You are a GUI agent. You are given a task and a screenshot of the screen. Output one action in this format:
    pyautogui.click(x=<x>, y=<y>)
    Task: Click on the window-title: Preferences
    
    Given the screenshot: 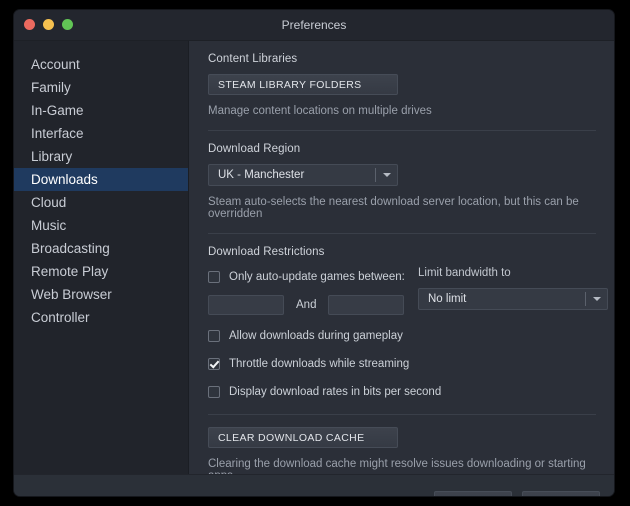 What is the action you would take?
    pyautogui.click(x=314, y=25)
    